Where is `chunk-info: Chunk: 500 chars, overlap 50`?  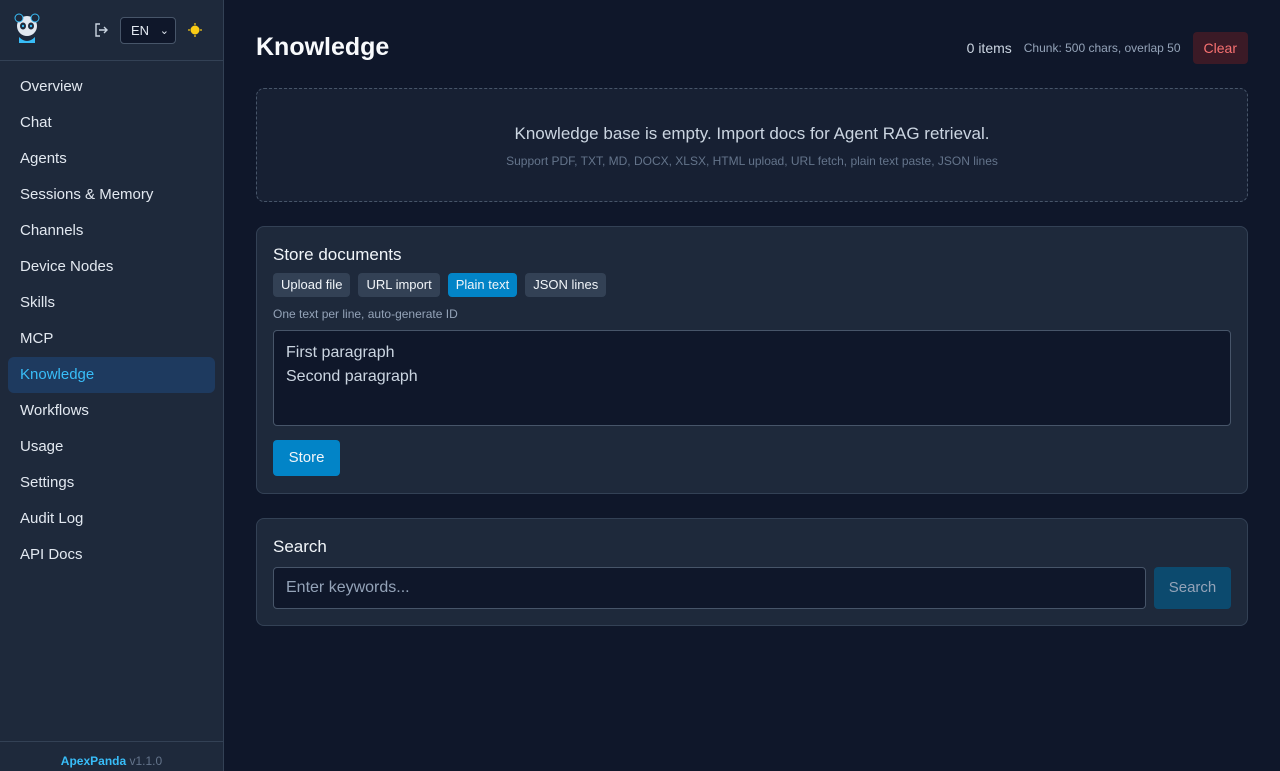
chunk-info: Chunk: 500 chars, overlap 50 is located at coordinates (1102, 48).